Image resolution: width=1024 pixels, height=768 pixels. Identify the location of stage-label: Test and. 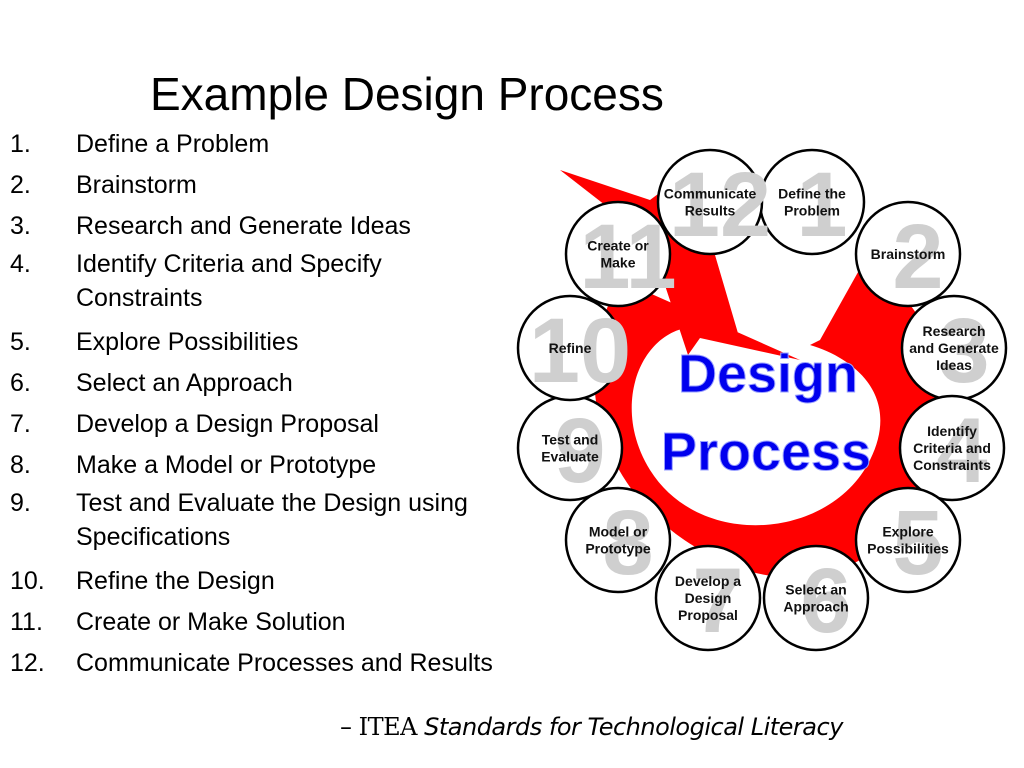
(570, 440).